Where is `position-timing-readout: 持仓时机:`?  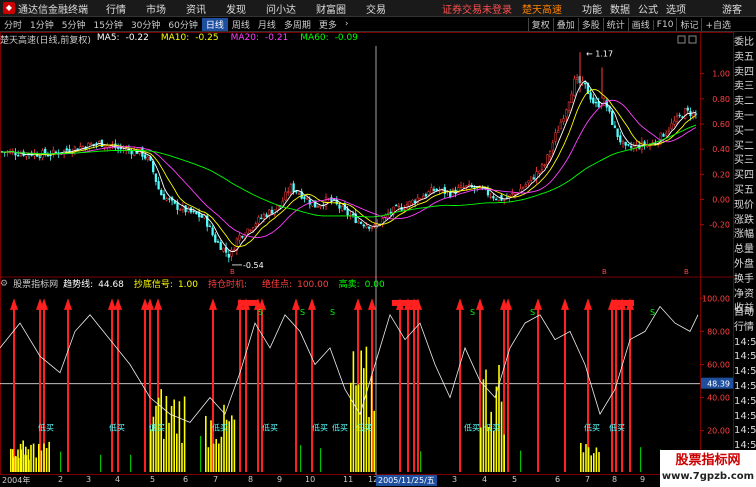
position-timing-readout: 持仓时机: is located at coordinates (228, 285).